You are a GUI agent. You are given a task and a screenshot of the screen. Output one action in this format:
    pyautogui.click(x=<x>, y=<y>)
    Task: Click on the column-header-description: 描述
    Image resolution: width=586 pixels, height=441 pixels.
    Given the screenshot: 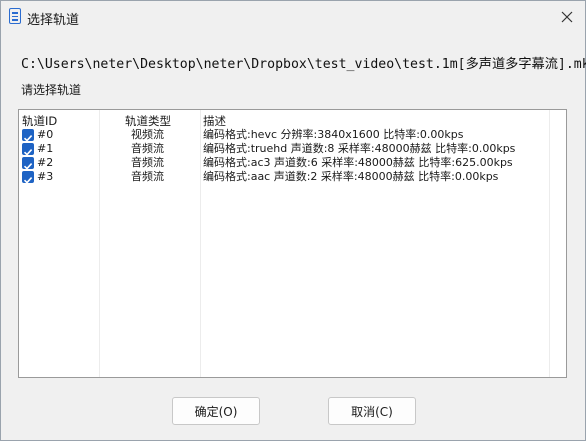 What is the action you would take?
    pyautogui.click(x=214, y=121)
    